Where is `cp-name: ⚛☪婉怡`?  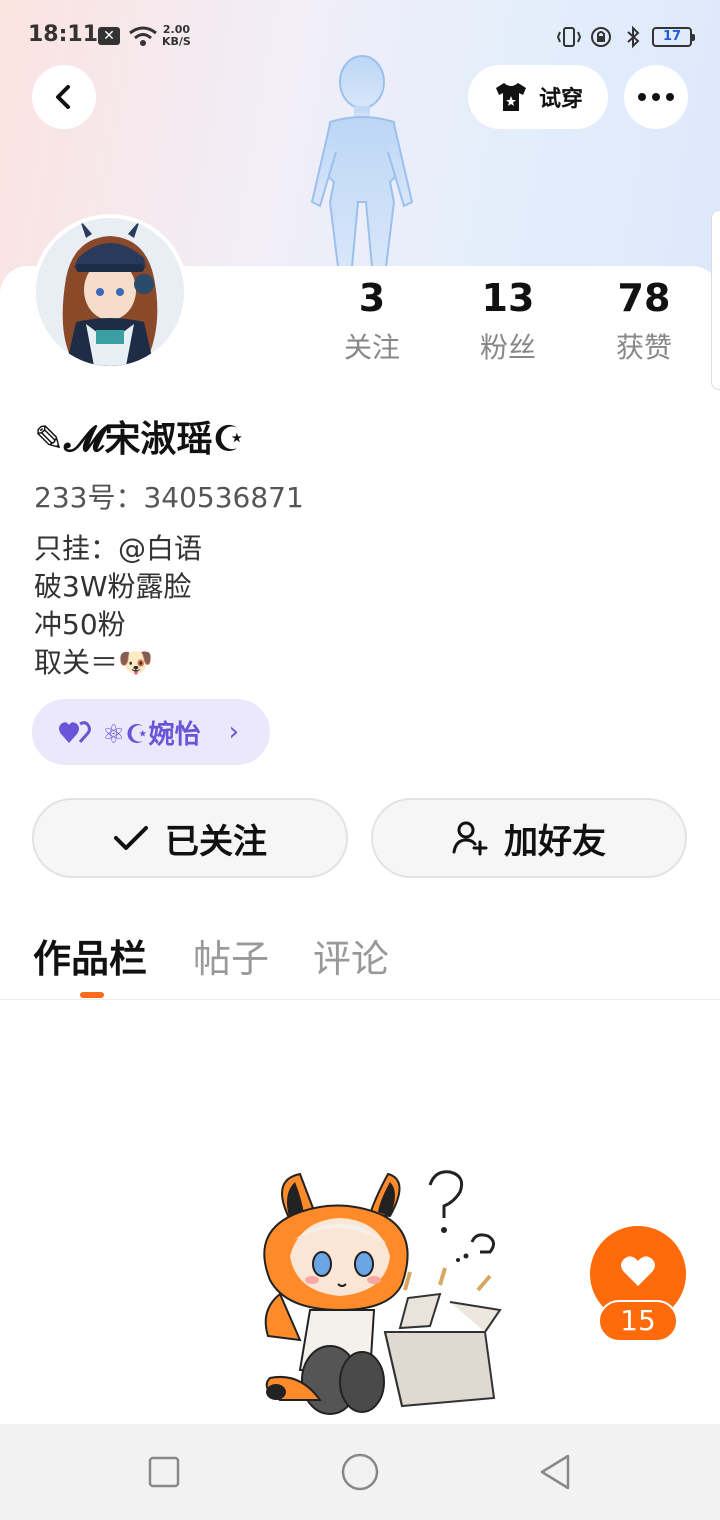 cp-name: ⚛☪婉怡 is located at coordinates (151, 734).